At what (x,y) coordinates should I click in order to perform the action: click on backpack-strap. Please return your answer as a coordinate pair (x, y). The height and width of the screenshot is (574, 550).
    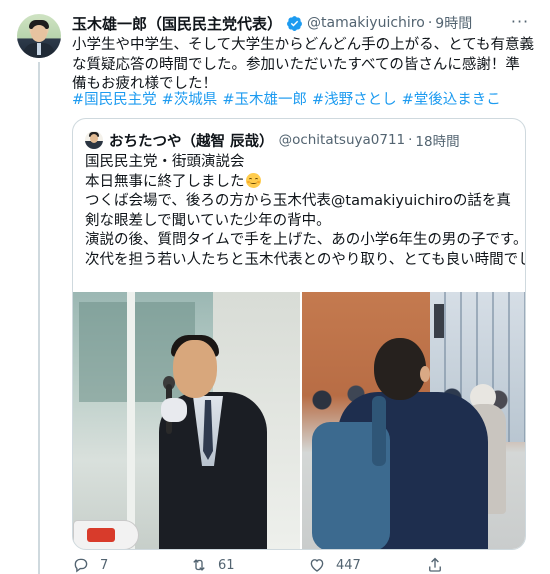
    Looking at the image, I should click on (379, 431).